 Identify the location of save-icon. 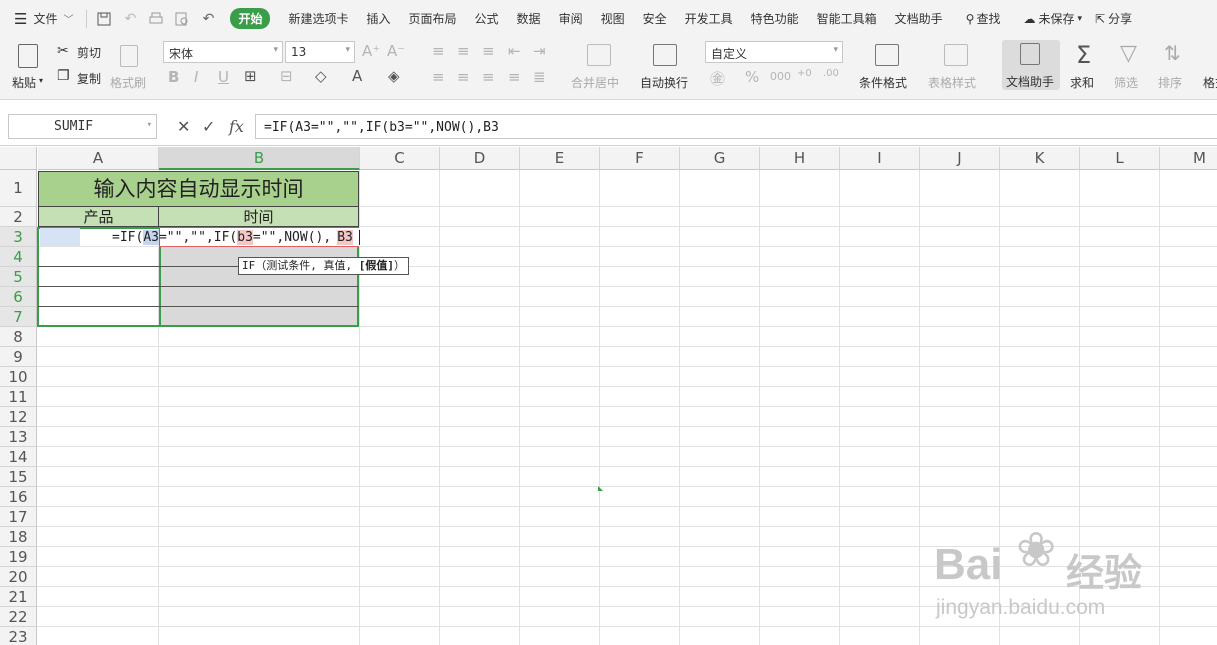
(104, 18).